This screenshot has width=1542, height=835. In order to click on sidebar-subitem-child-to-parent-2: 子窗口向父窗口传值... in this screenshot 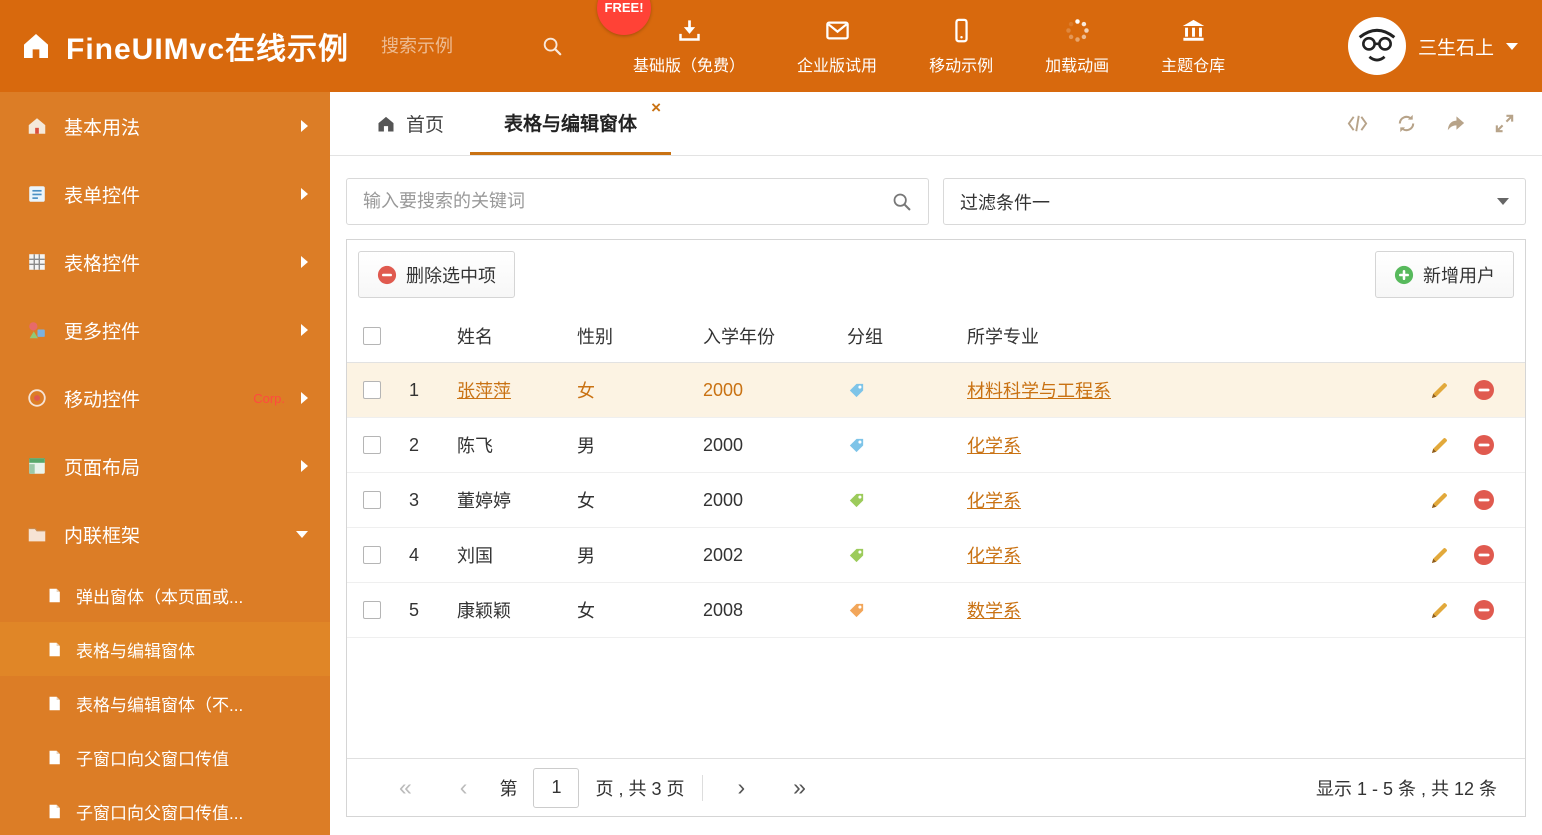, I will do `click(165, 809)`.